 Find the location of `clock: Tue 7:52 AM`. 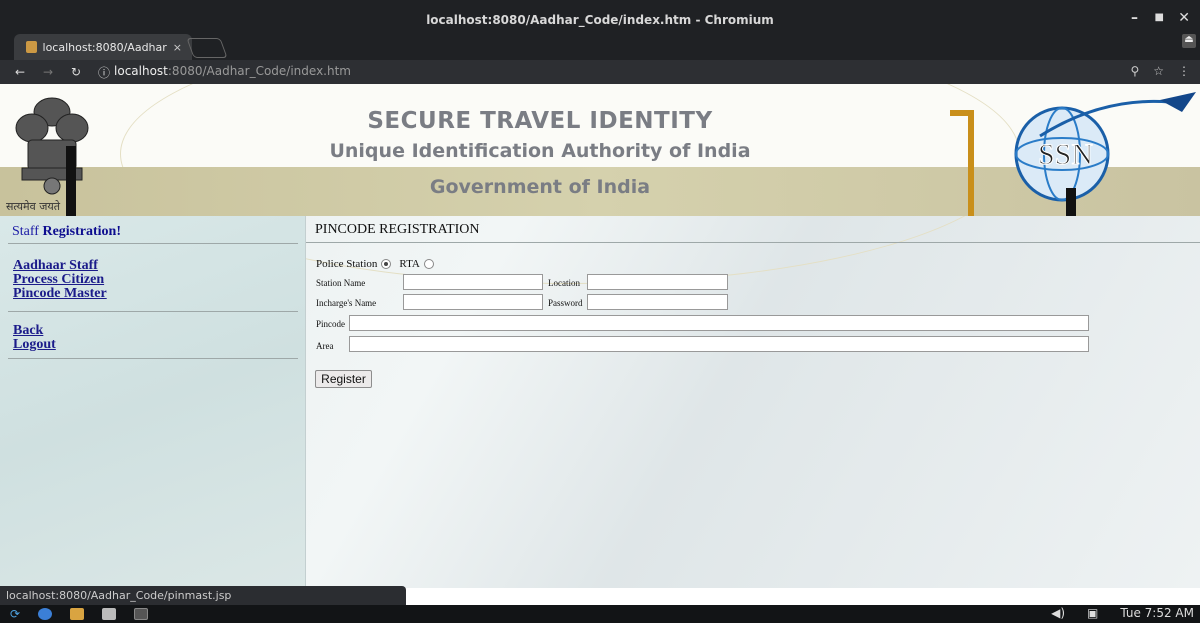

clock: Tue 7:52 AM is located at coordinates (1157, 613).